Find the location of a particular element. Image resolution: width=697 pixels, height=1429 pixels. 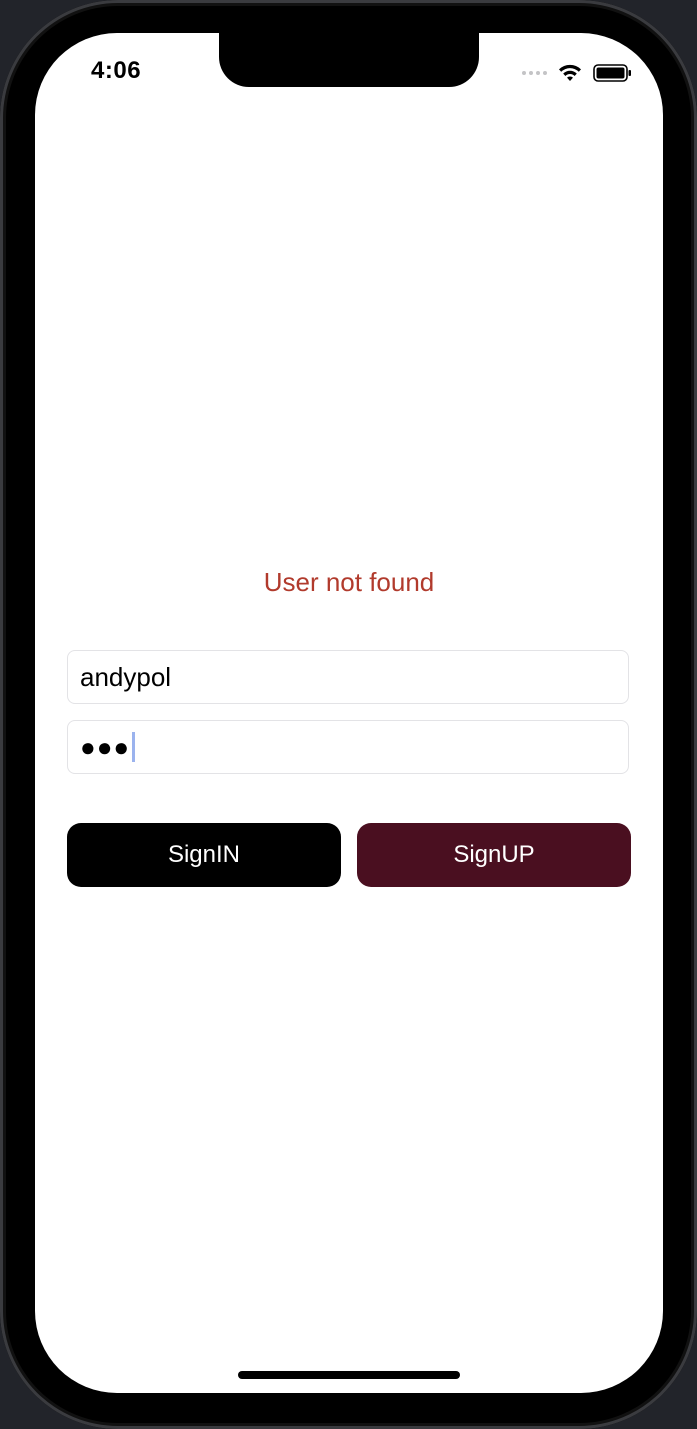

status-icons is located at coordinates (577, 73).